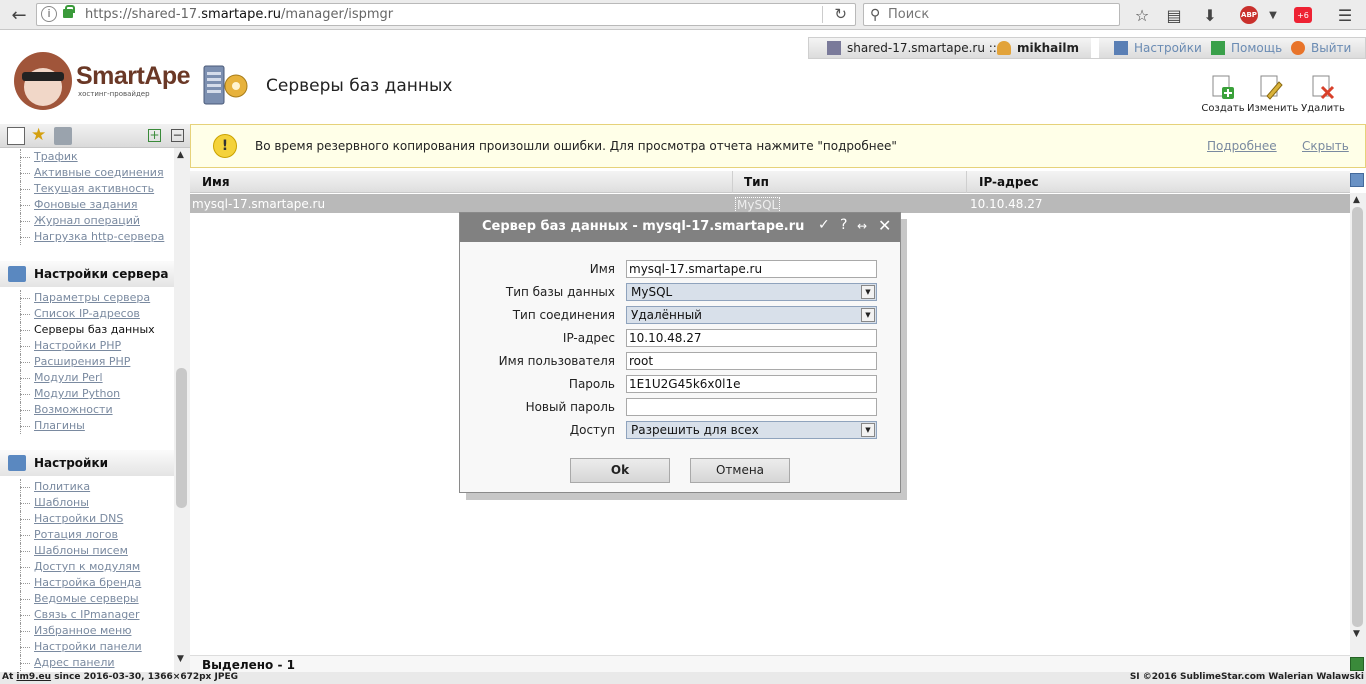 The width and height of the screenshot is (1366, 684). What do you see at coordinates (1210, 15) in the screenshot?
I see `download-icon: ⬇` at bounding box center [1210, 15].